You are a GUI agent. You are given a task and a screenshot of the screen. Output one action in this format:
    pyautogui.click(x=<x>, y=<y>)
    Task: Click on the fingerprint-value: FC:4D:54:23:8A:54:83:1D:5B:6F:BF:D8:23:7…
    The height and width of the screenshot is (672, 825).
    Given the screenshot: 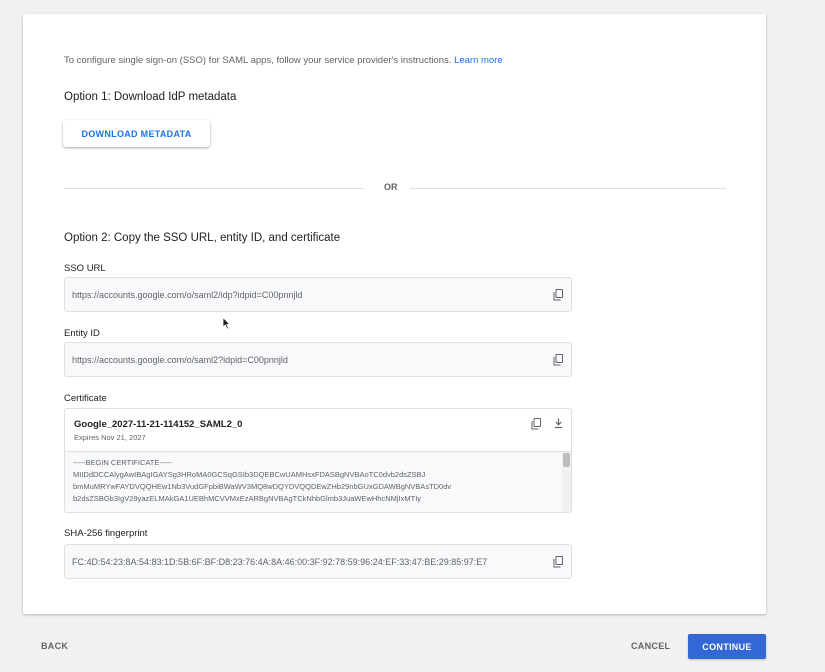 What is the action you would take?
    pyautogui.click(x=280, y=562)
    